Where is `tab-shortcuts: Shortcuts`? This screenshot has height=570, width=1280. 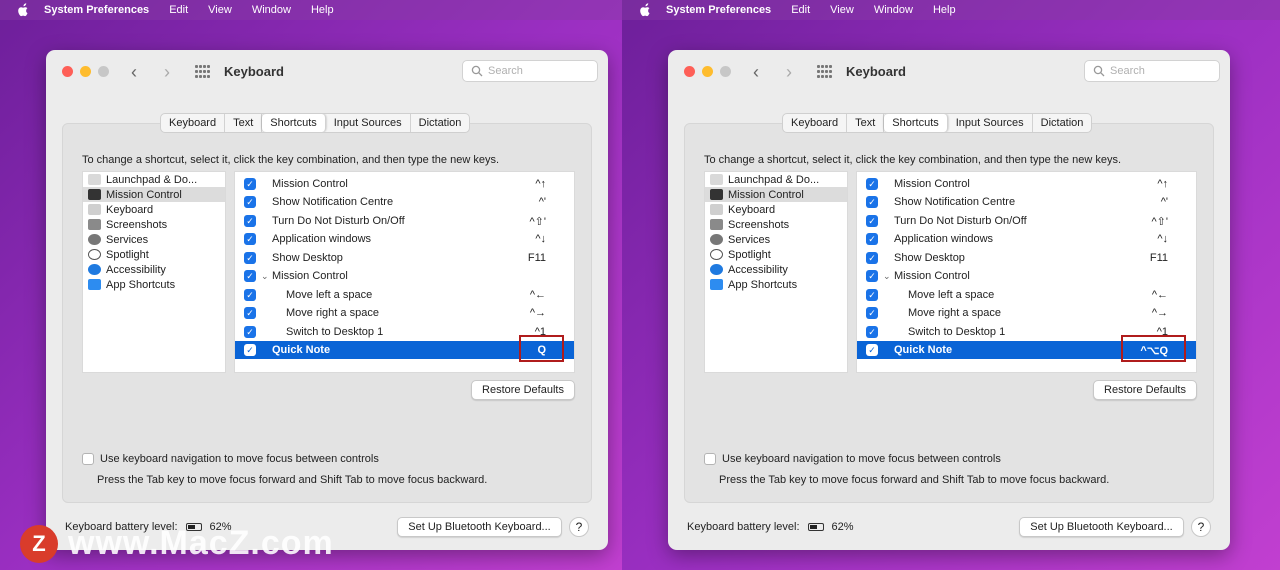
tab-shortcuts: Shortcuts is located at coordinates (294, 123).